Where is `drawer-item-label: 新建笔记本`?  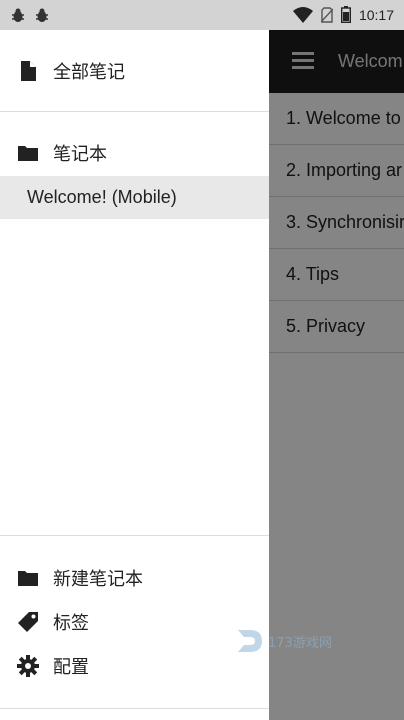 drawer-item-label: 新建笔记本 is located at coordinates (98, 579).